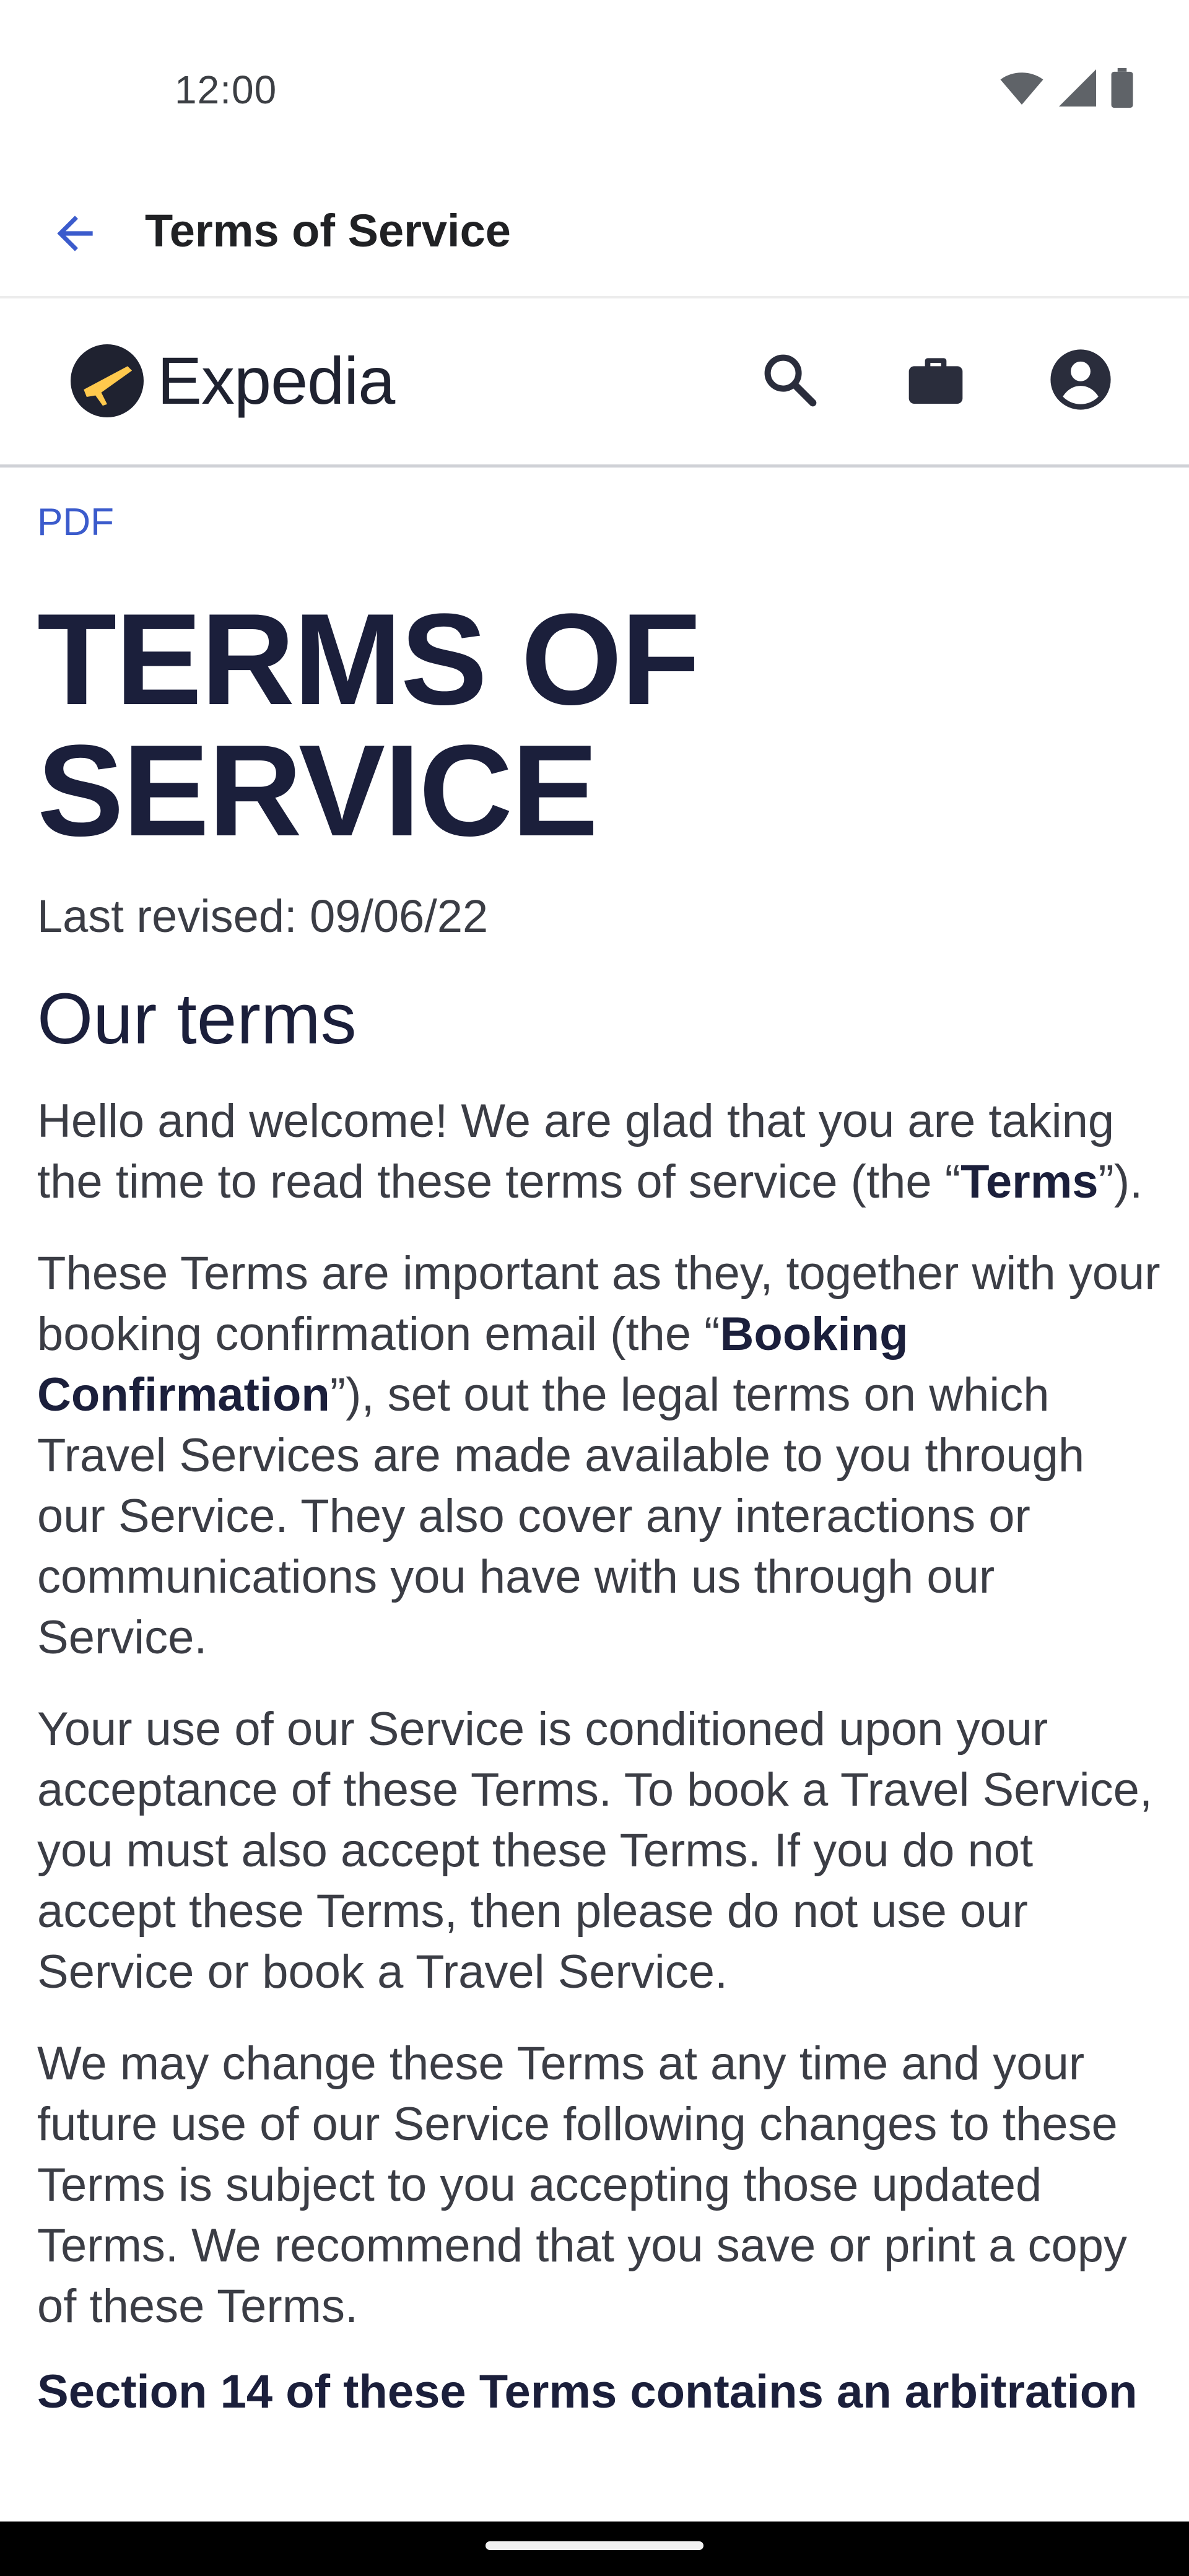 Image resolution: width=1189 pixels, height=2576 pixels. I want to click on page-title: TERMS OF SERVICE, so click(600, 725).